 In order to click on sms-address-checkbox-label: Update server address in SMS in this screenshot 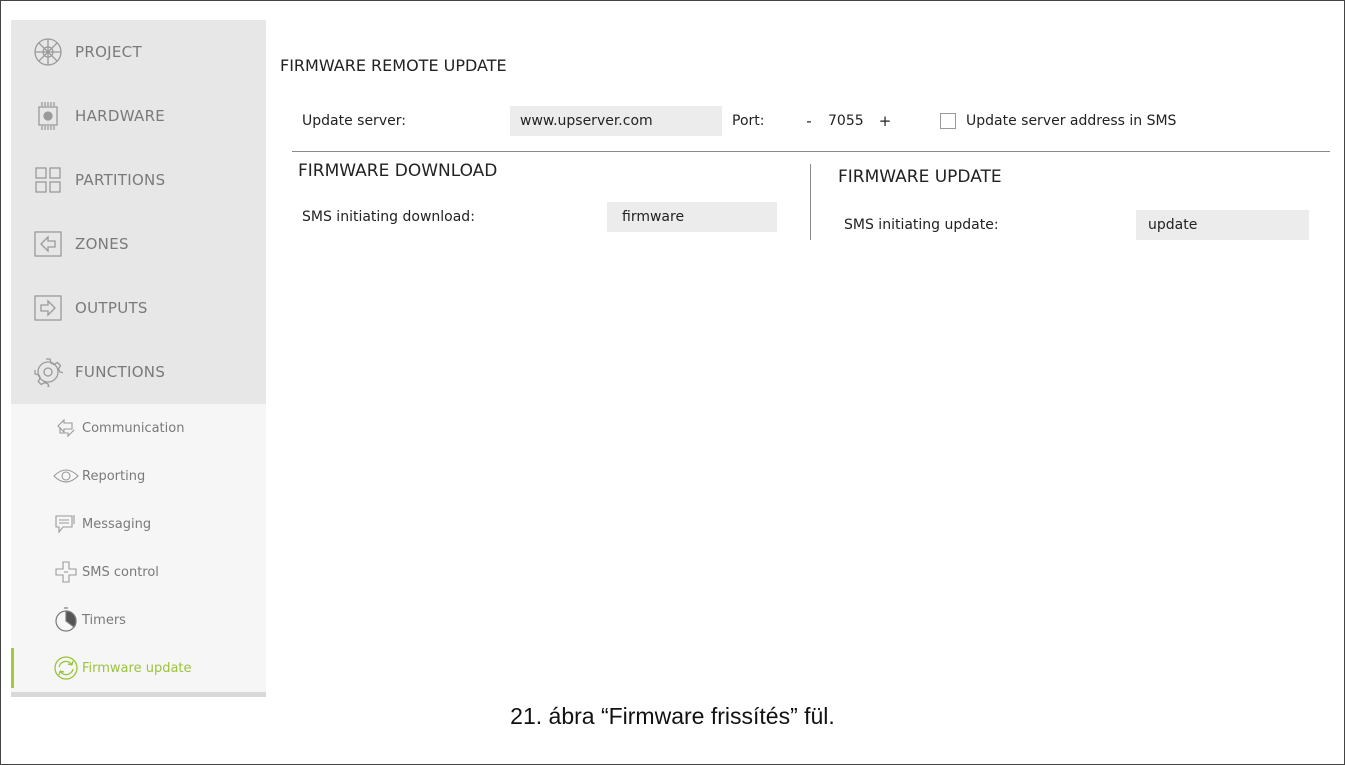, I will do `click(1071, 121)`.